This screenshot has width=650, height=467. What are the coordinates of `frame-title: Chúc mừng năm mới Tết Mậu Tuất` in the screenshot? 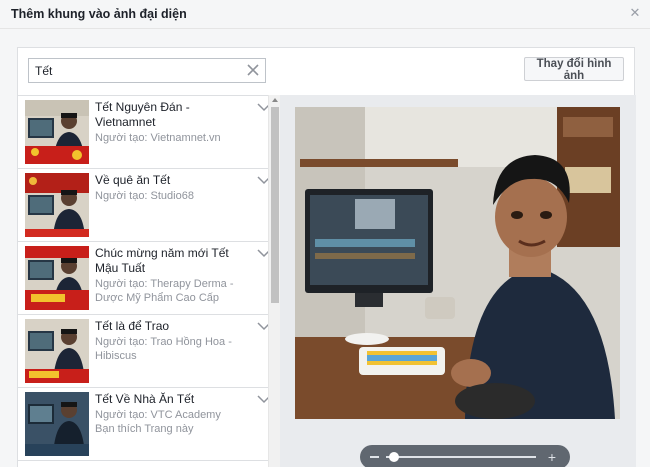 It's located at (162, 260).